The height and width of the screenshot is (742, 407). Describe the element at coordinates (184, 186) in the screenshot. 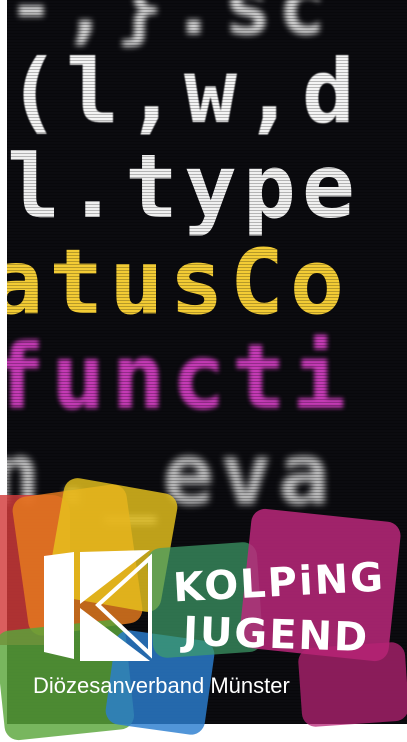

I see `code-line-3: l.type` at that location.